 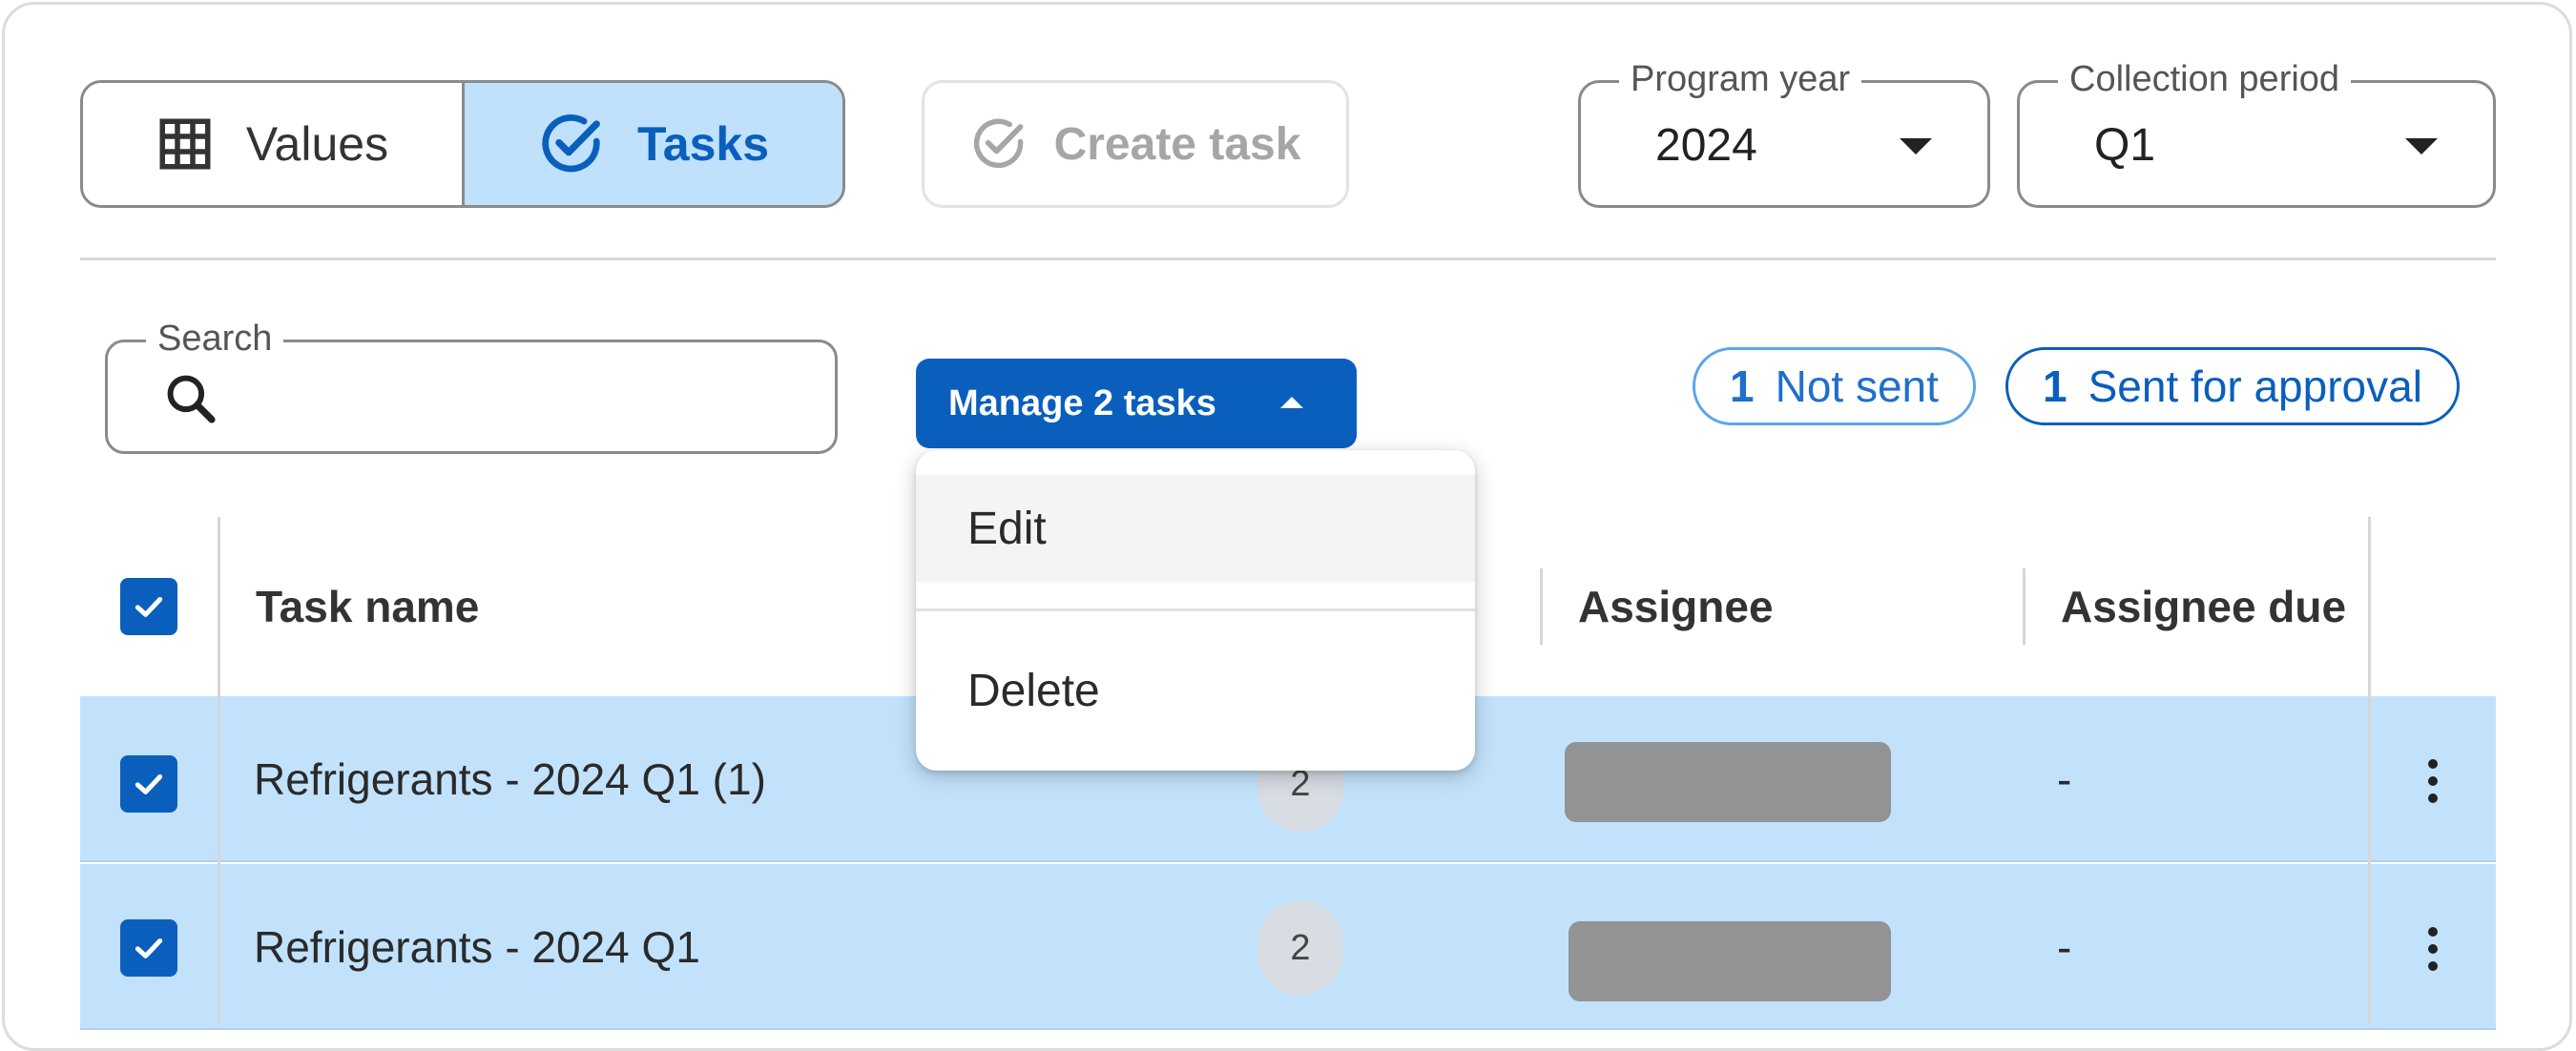 I want to click on divider, so click(x=1288, y=259).